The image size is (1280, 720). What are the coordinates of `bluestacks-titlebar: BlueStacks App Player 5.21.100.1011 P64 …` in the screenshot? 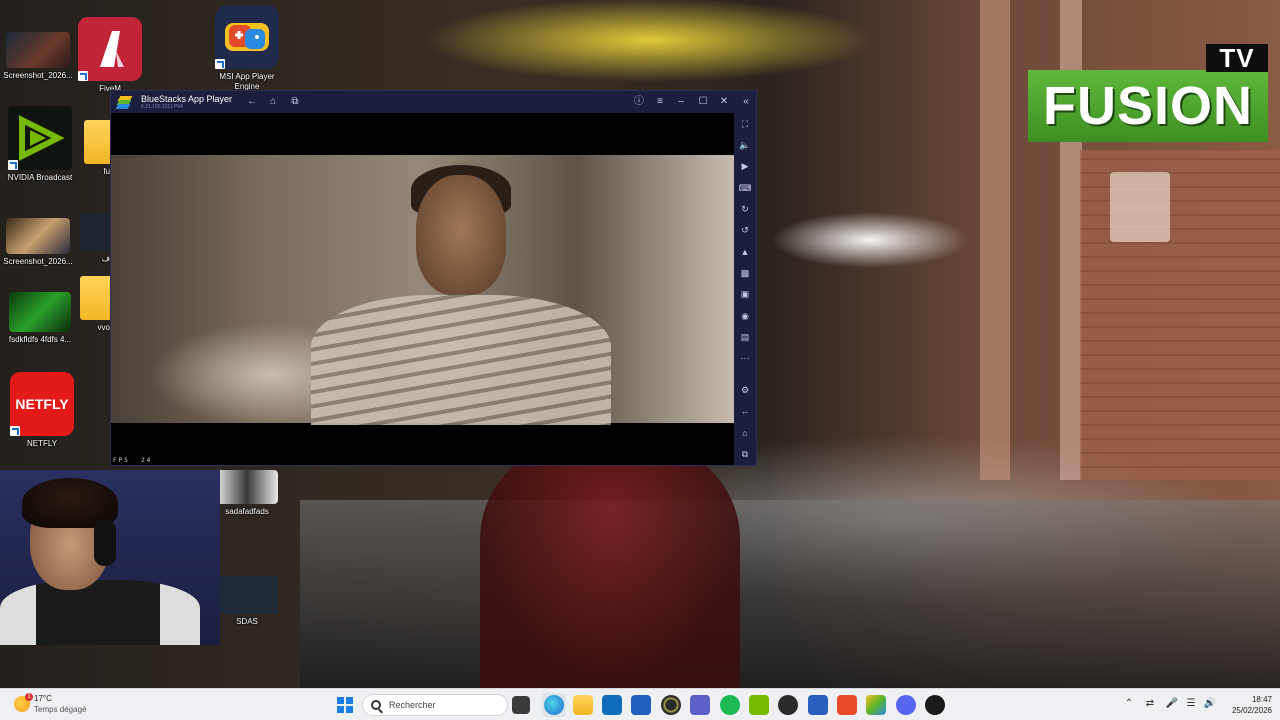 It's located at (433, 102).